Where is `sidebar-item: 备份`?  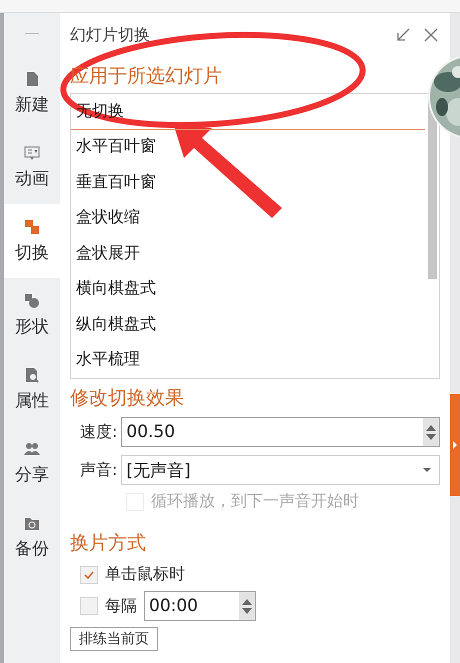
sidebar-item: 备份 is located at coordinates (32, 537).